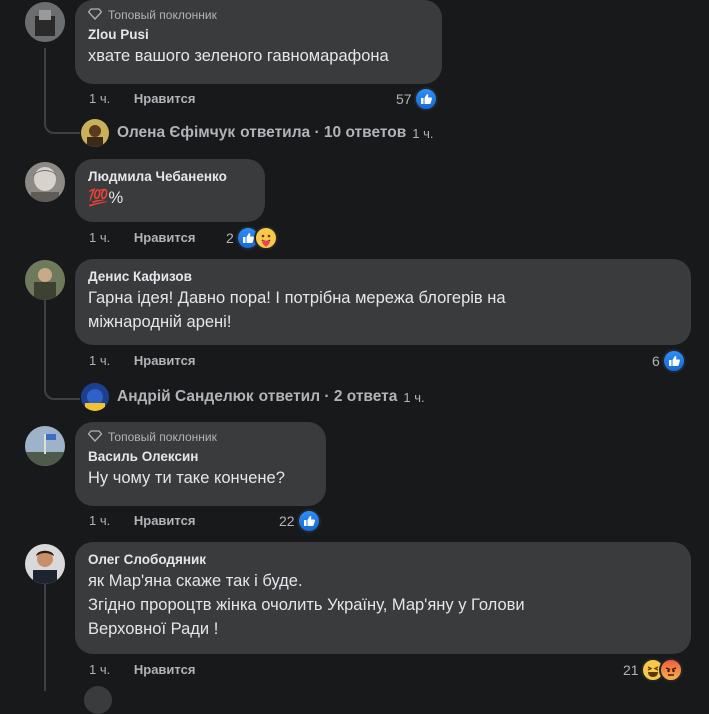  Describe the element at coordinates (383, 560) in the screenshot. I see `comment-author: Олег Слободяник` at that location.